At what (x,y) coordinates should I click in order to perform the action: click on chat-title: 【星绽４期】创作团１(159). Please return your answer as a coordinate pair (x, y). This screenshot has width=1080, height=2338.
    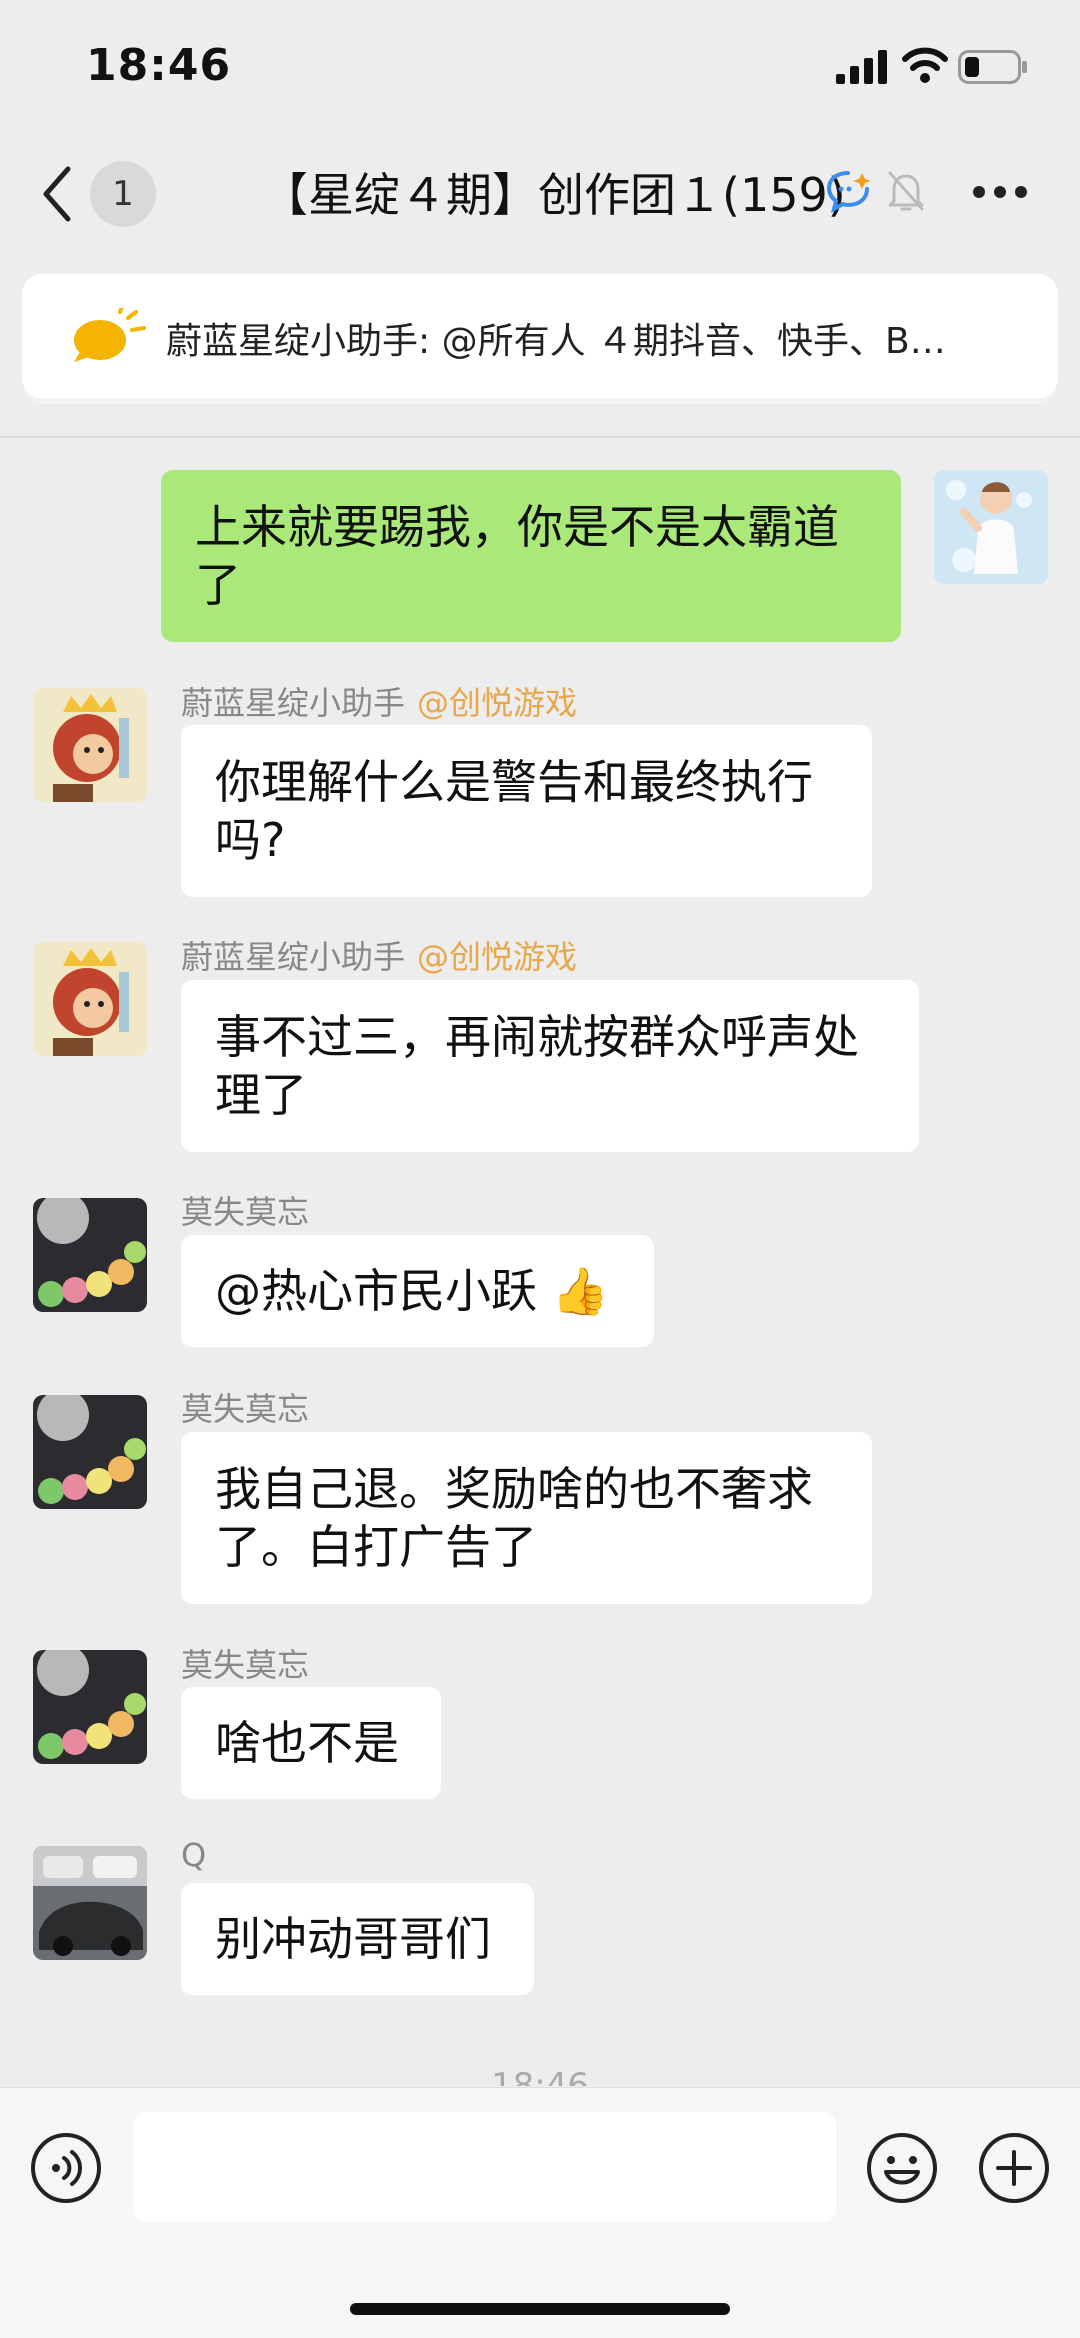
    Looking at the image, I should click on (554, 192).